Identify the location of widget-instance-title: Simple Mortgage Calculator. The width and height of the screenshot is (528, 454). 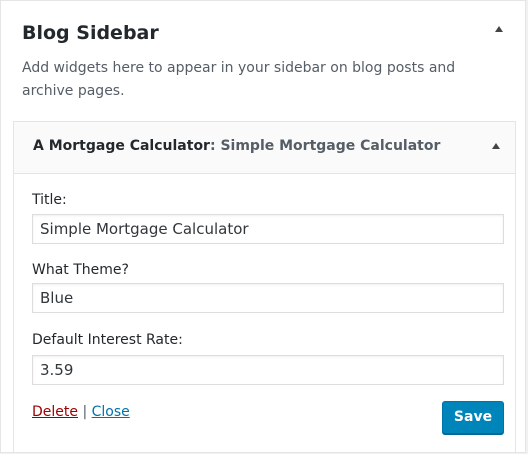
(330, 146).